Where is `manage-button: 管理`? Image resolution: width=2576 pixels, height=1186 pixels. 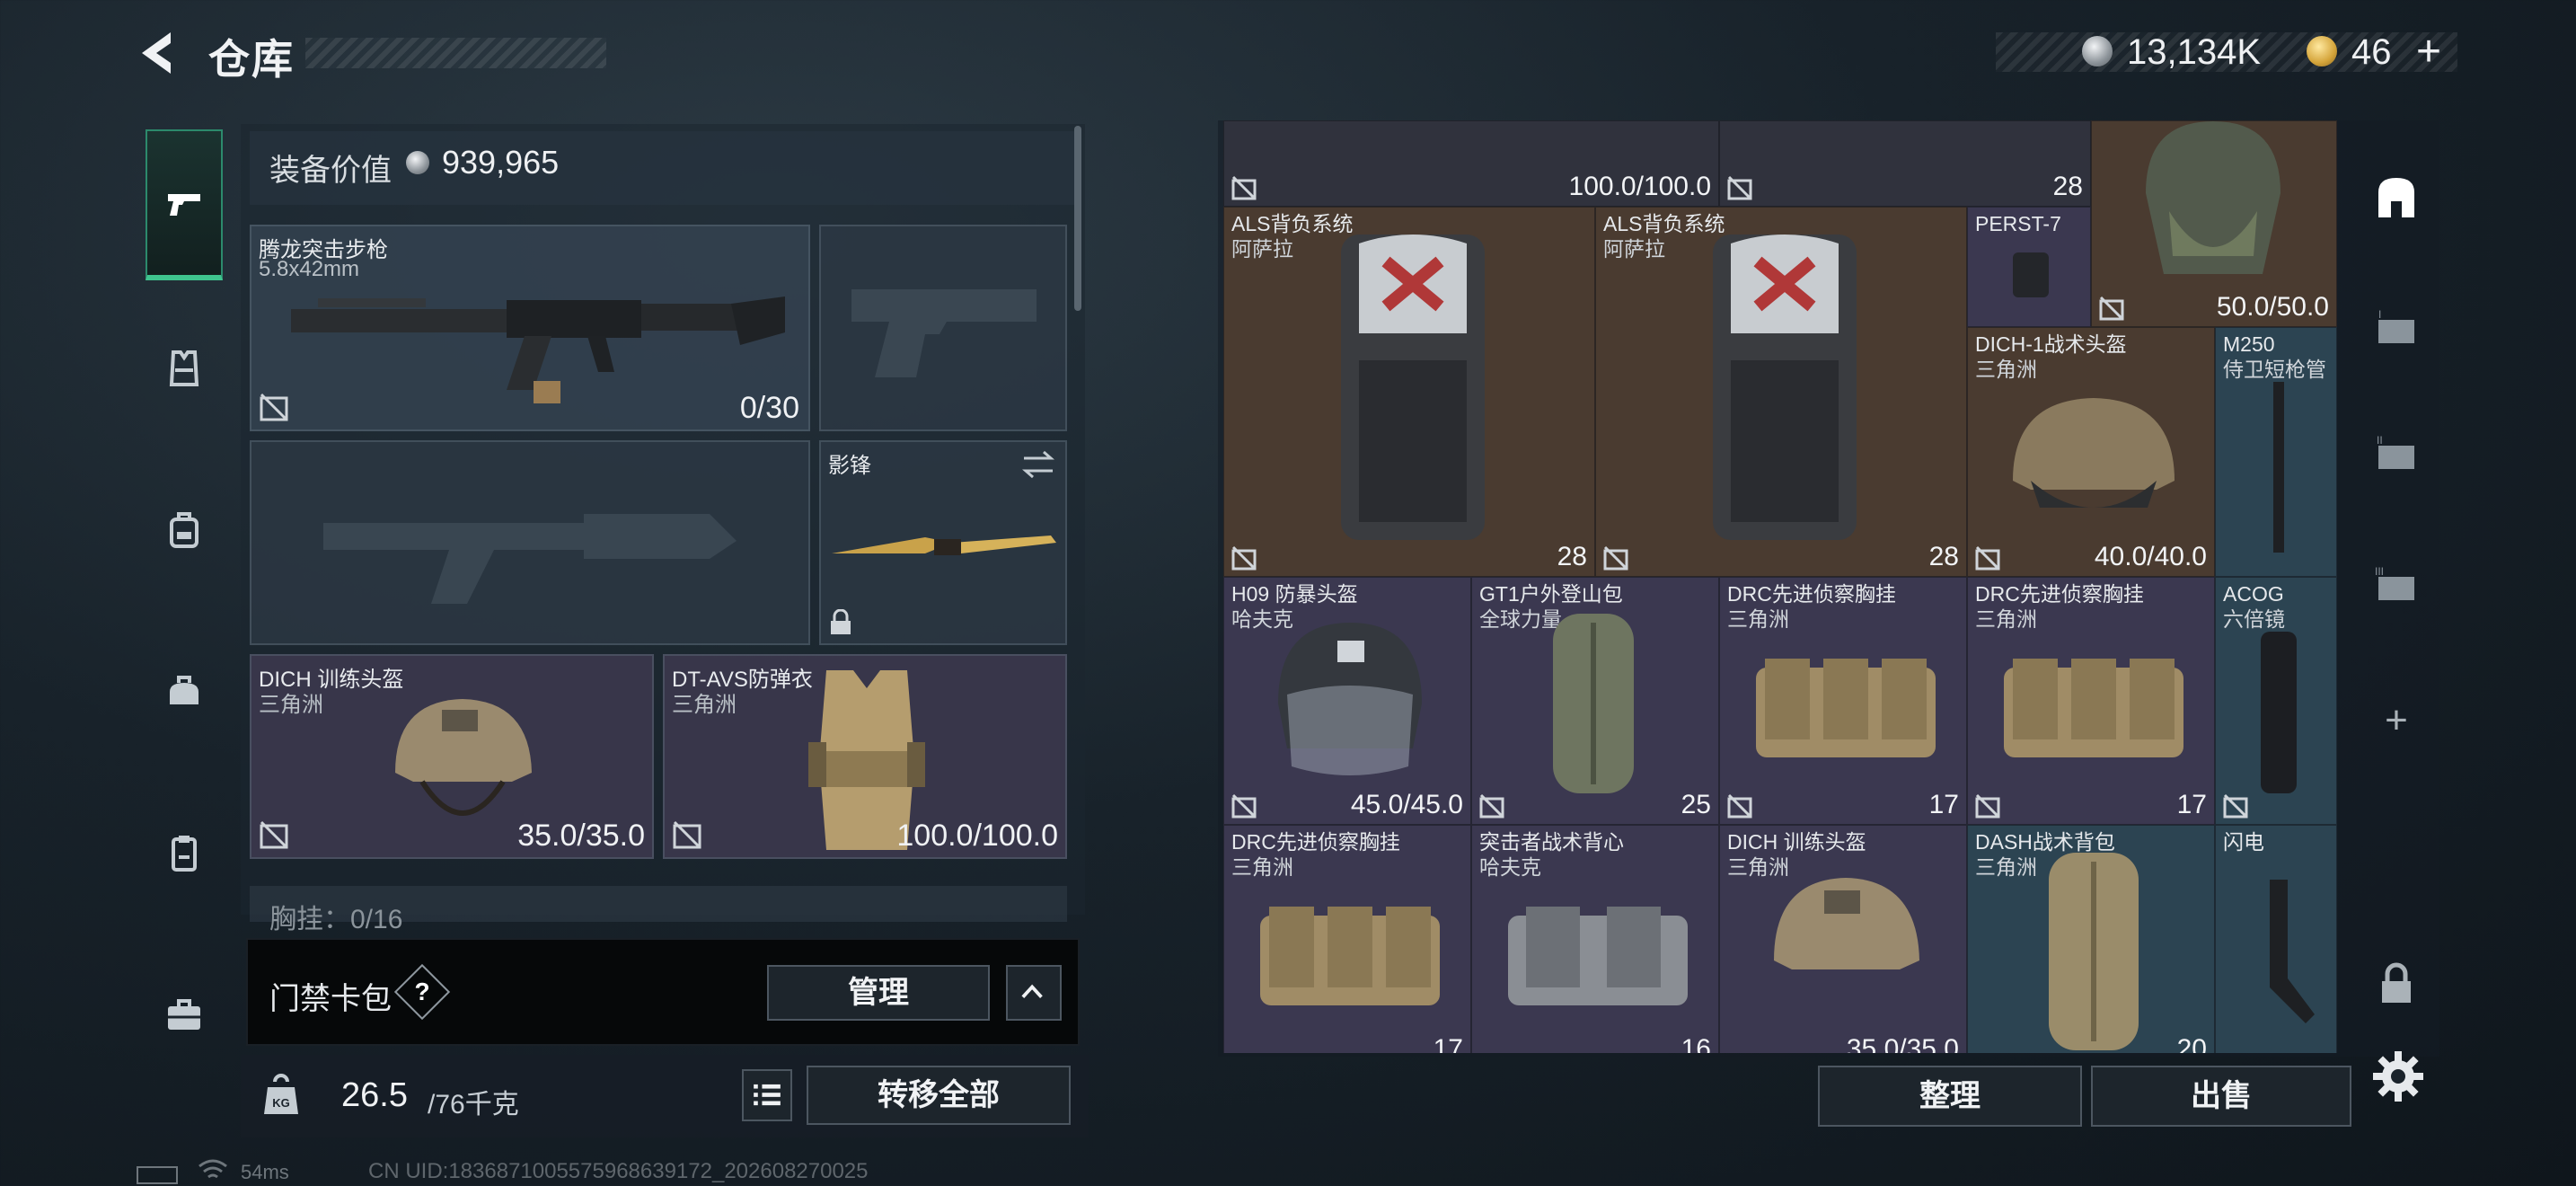 manage-button: 管理 is located at coordinates (878, 993).